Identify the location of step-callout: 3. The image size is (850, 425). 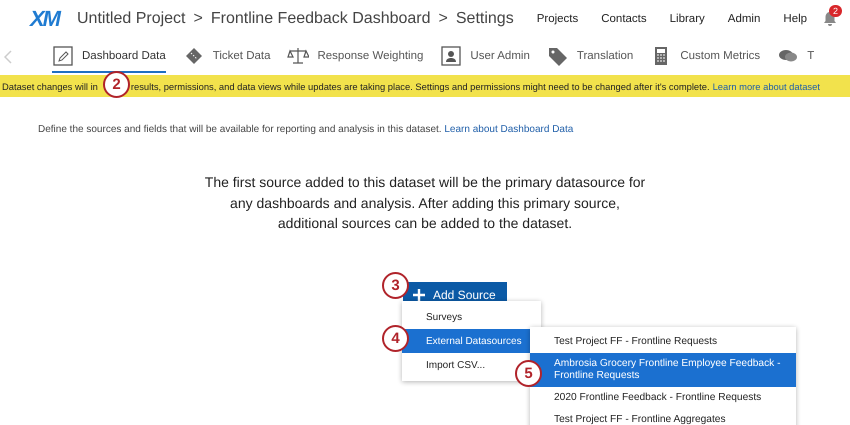
(395, 285).